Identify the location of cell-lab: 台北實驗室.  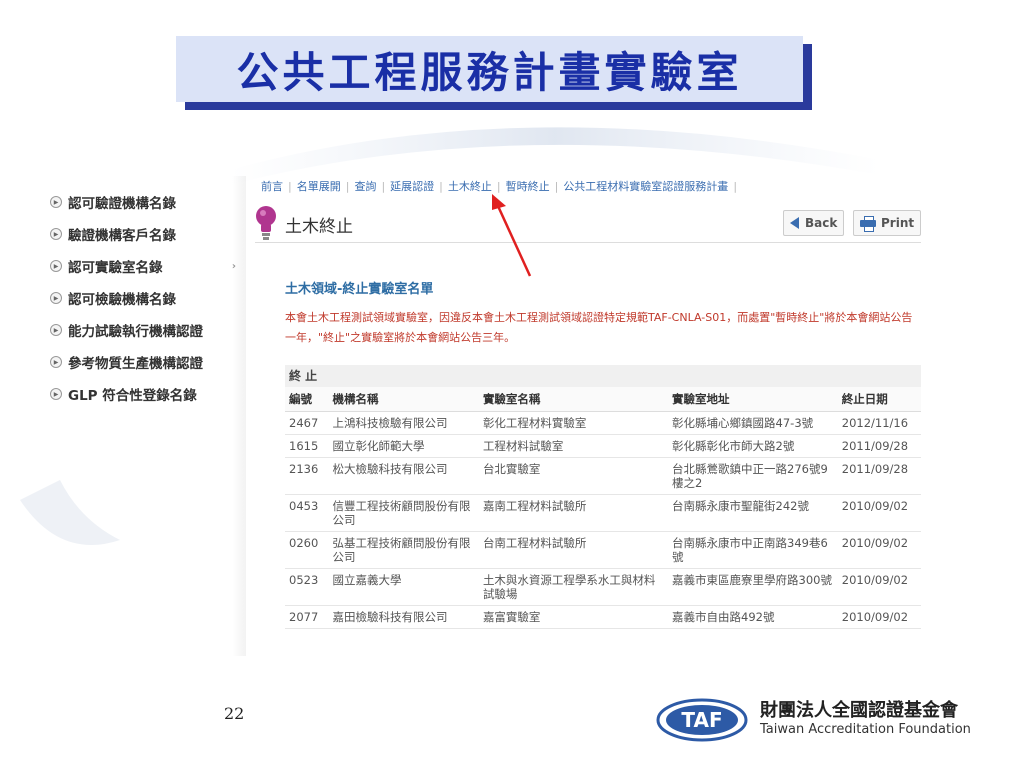
(573, 476).